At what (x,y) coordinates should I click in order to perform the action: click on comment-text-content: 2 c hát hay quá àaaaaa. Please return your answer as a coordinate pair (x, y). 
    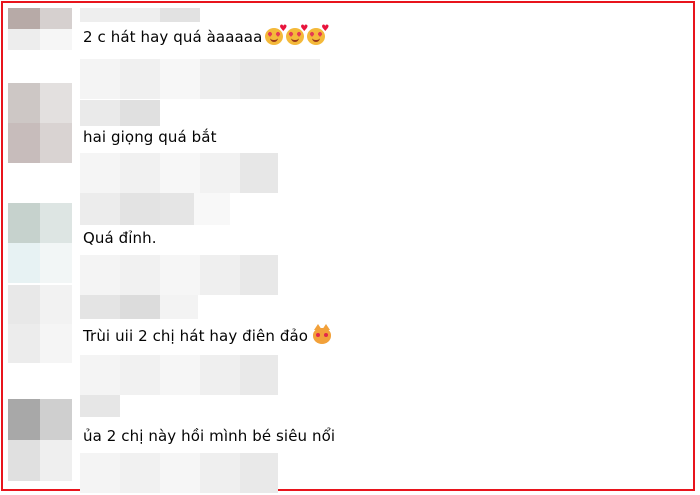
    Looking at the image, I should click on (173, 37).